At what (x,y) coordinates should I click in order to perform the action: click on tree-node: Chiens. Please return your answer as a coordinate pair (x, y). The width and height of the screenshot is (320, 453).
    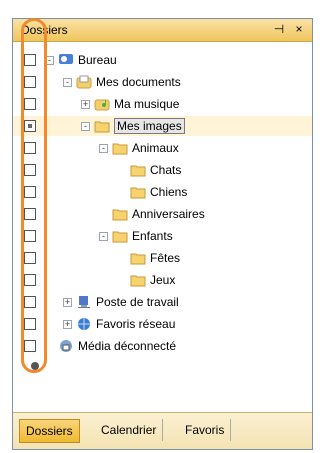
    Looking at the image, I should click on (152, 192).